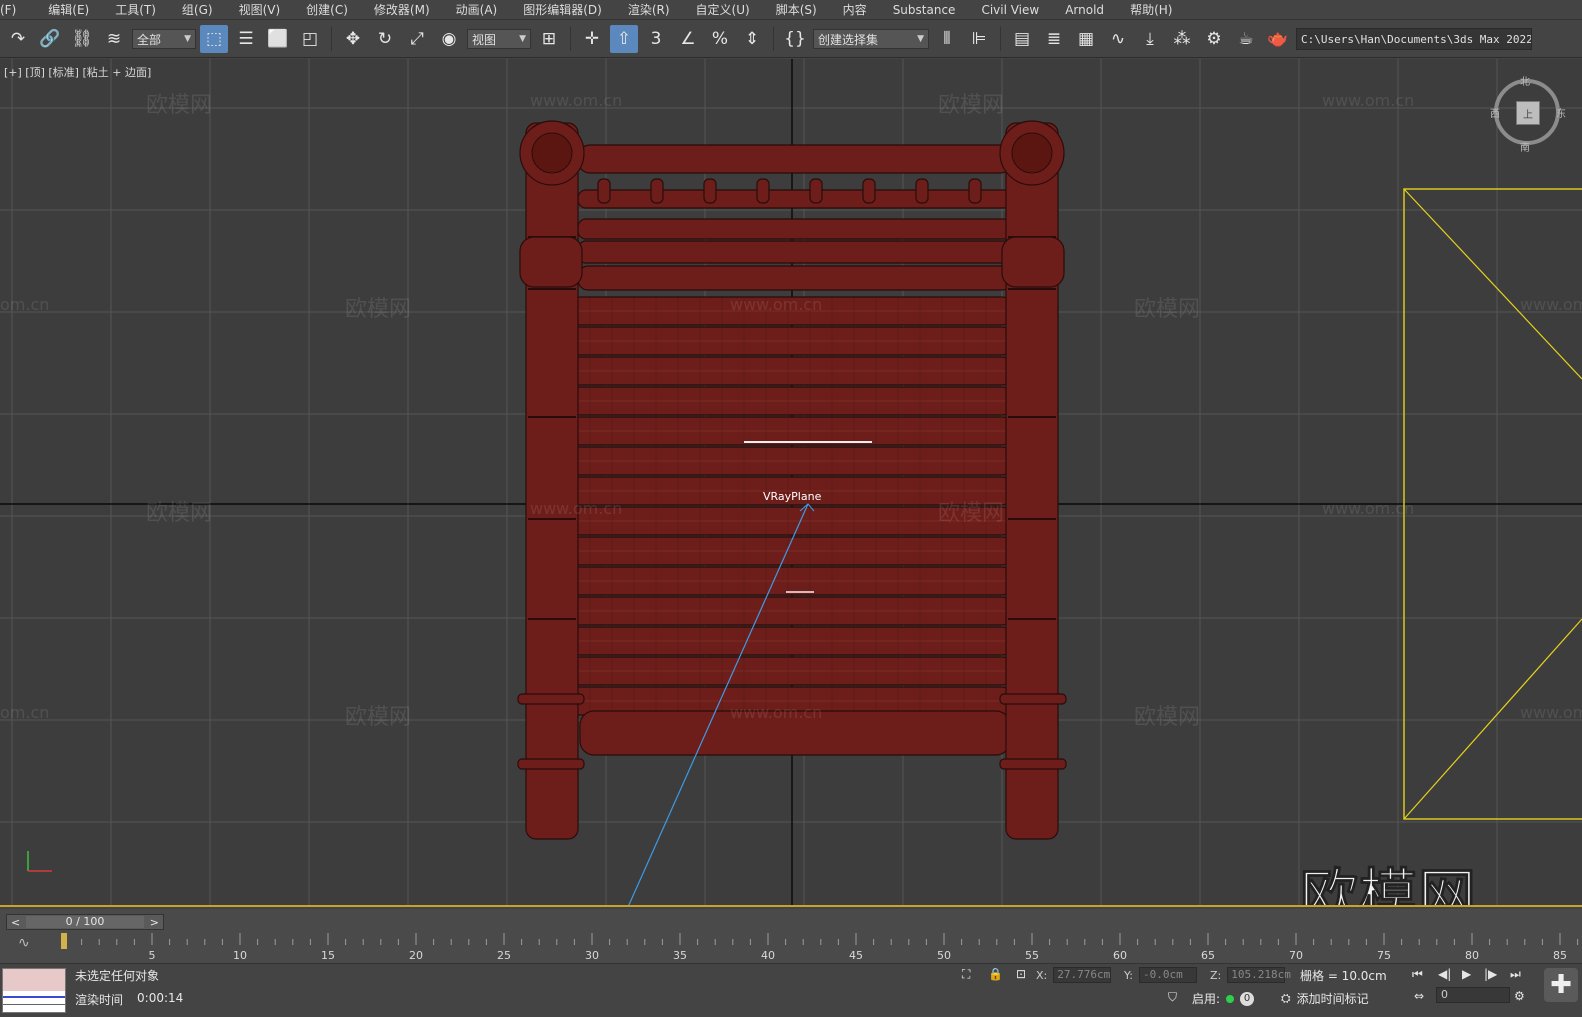  Describe the element at coordinates (720, 39) in the screenshot. I see `percent-snap-icon: %` at that location.